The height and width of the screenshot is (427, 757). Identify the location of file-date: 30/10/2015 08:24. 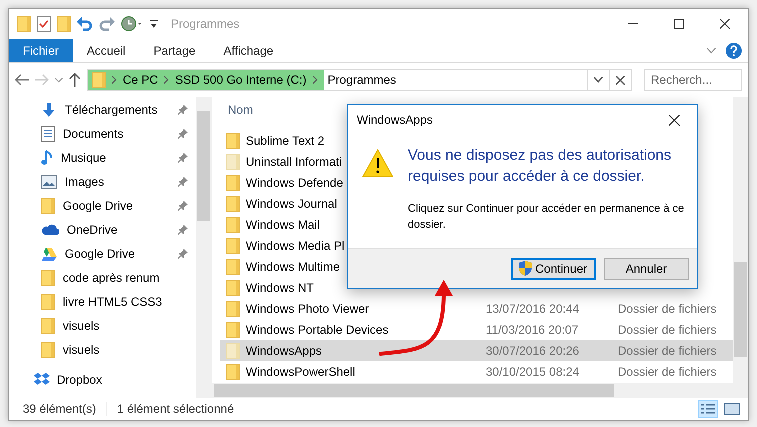
(533, 371).